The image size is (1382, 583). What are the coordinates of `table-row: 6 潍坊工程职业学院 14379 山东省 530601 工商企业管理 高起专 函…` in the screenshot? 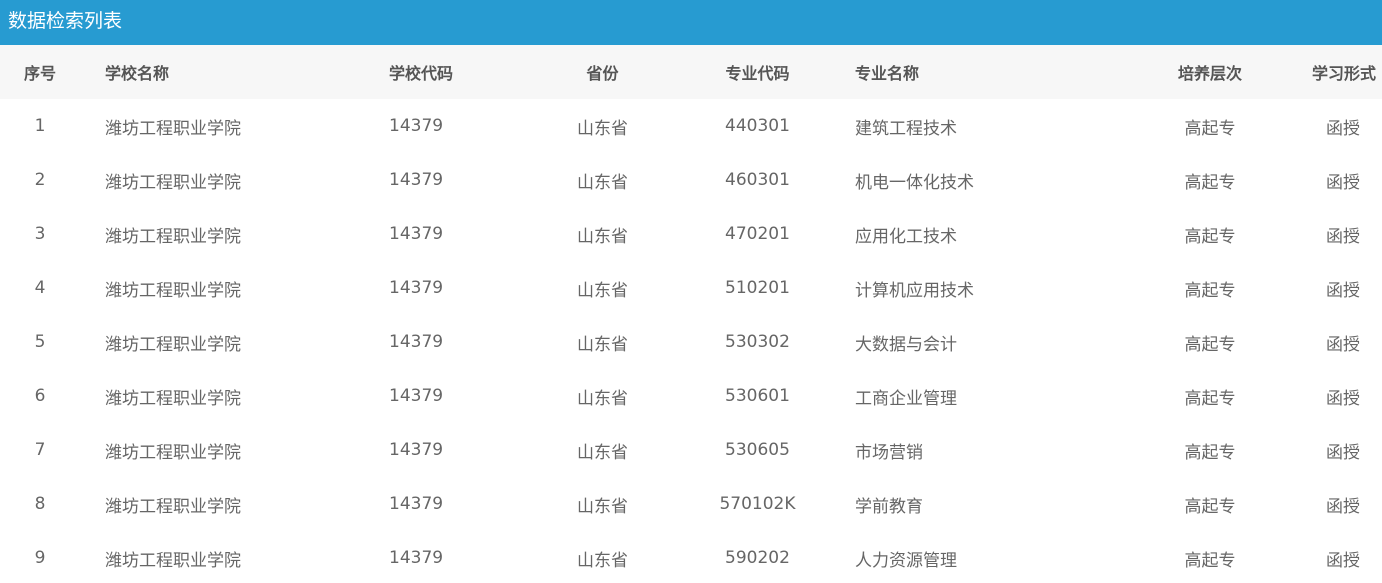 It's located at (691, 396).